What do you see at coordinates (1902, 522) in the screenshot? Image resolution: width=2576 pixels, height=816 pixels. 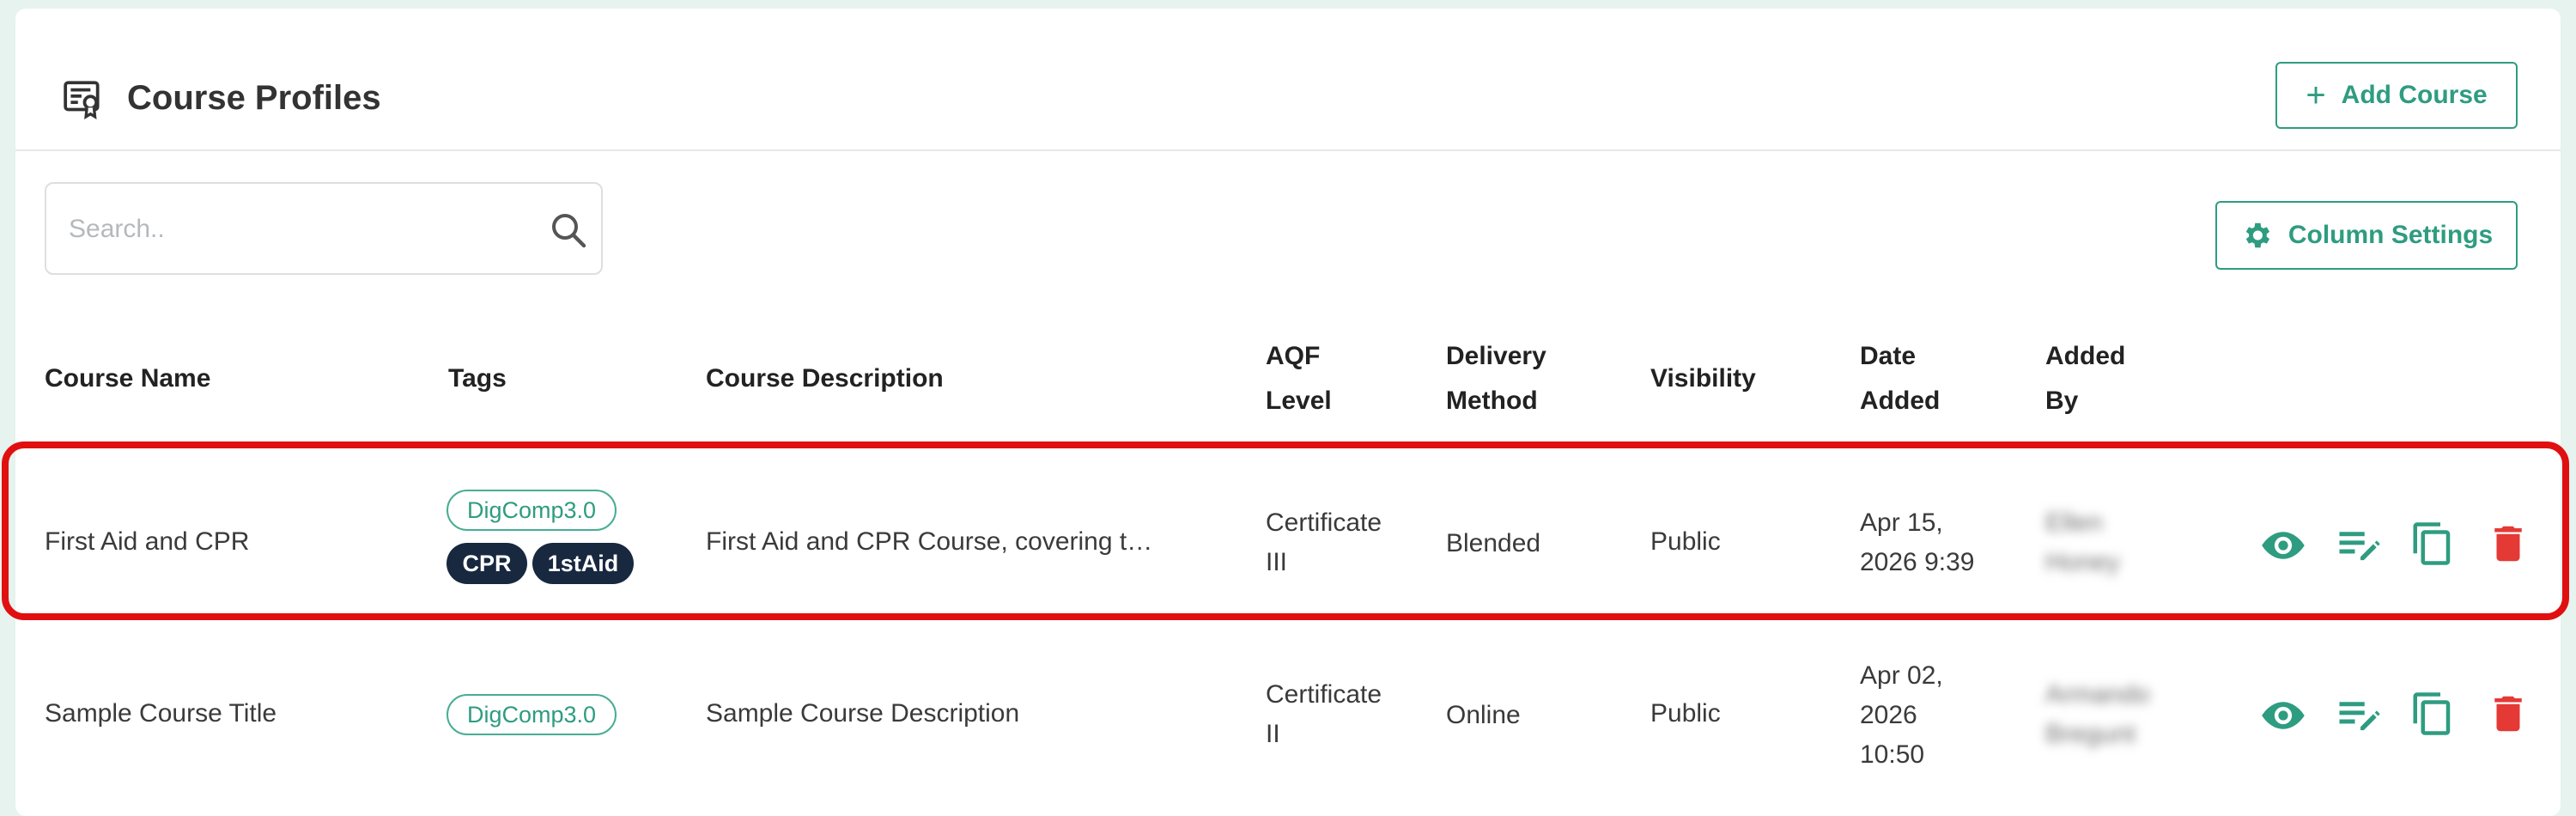 I see `date-added-cell-line1: Apr 15,` at bounding box center [1902, 522].